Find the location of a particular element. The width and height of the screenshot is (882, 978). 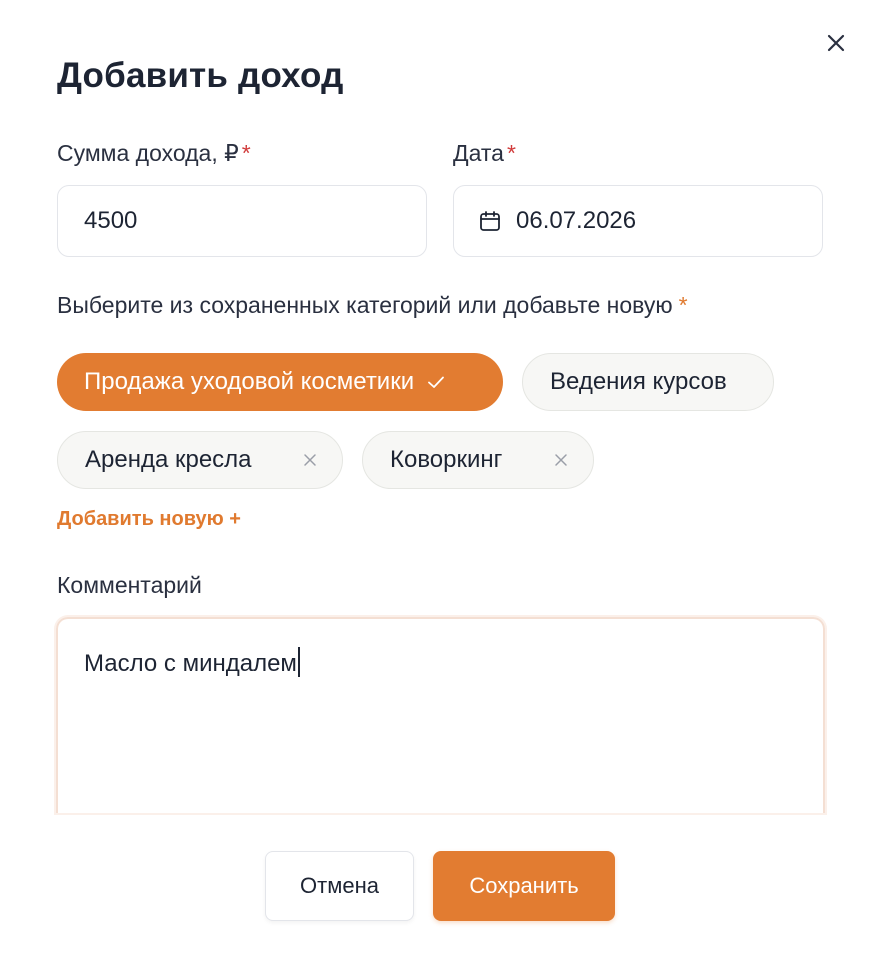

date-input: 06.07.2026 is located at coordinates (638, 221).